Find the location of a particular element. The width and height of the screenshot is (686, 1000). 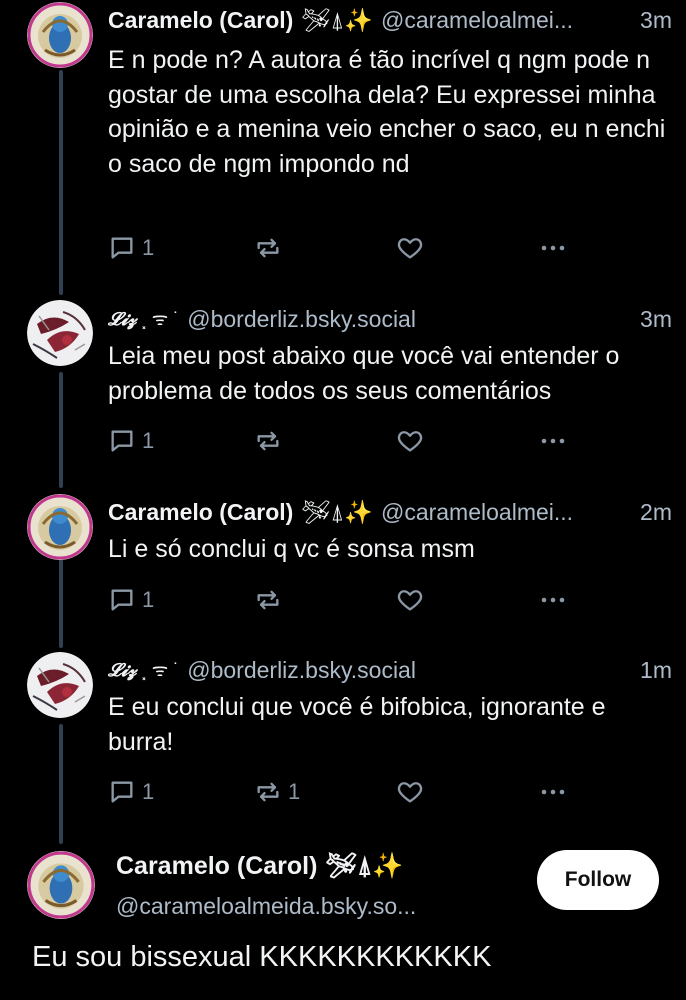

post-header: 𝓛𝓲𝔃 ⸼ ᯤ ˙ @borderliz.bsky.social 3m is located at coordinates (390, 319).